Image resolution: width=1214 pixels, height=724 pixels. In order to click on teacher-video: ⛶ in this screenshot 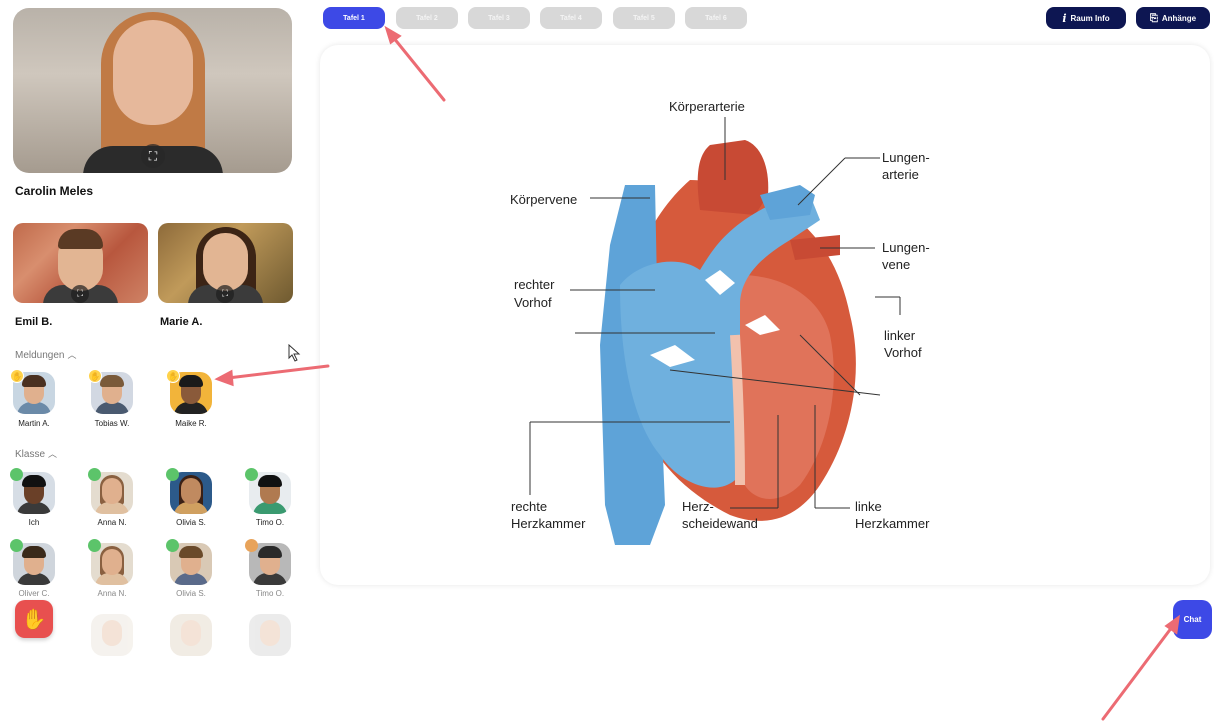, I will do `click(152, 90)`.